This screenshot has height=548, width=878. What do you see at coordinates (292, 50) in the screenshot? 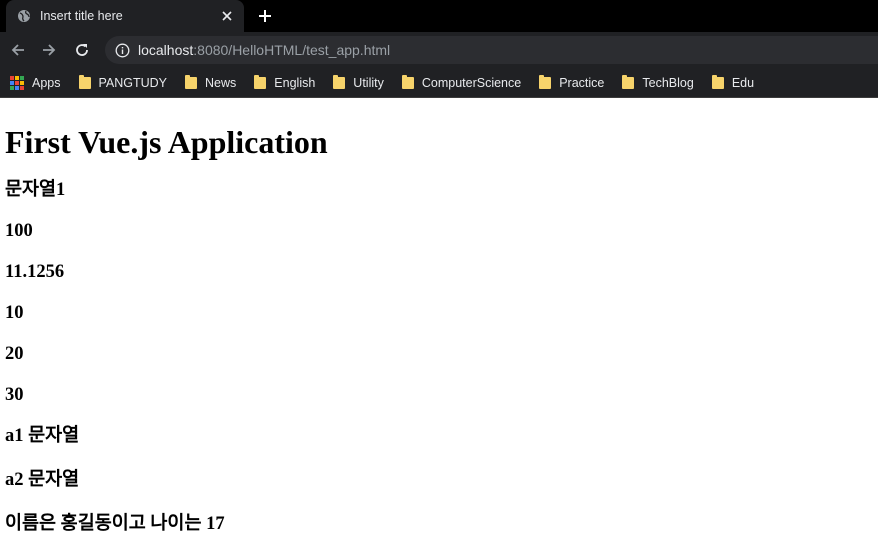
I see `url-path: :8080/HelloHTML/test_app.html` at bounding box center [292, 50].